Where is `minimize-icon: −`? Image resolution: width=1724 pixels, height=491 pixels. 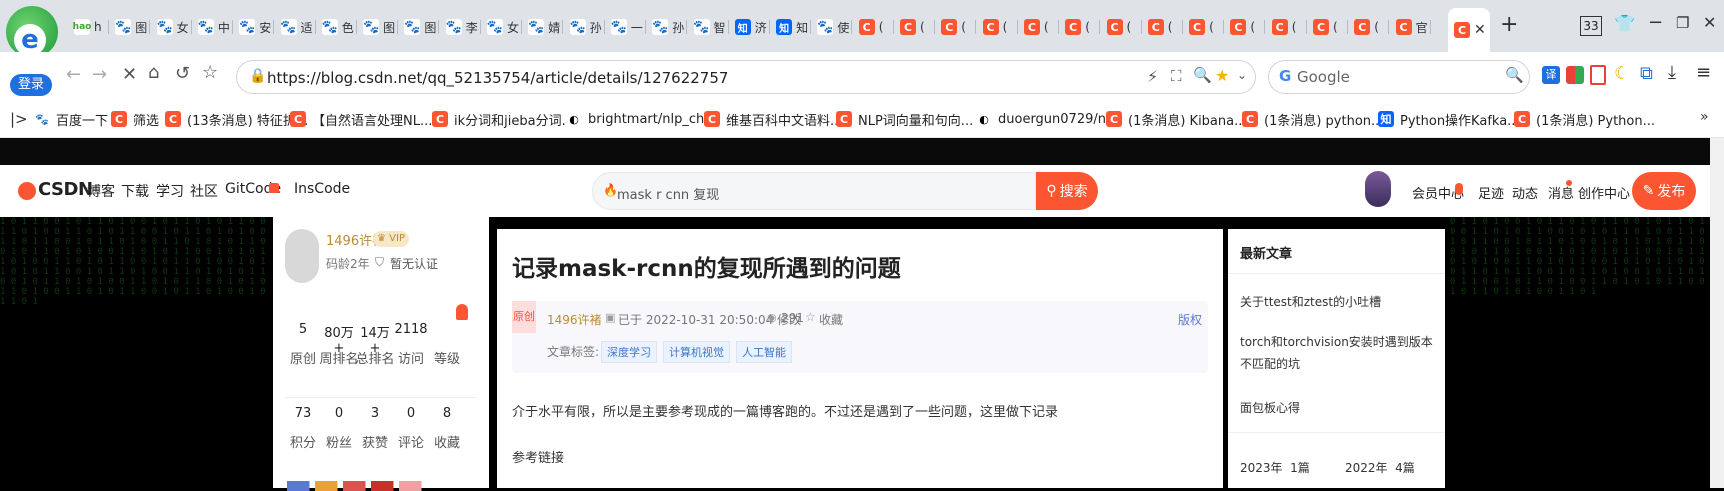 minimize-icon: − is located at coordinates (1655, 22).